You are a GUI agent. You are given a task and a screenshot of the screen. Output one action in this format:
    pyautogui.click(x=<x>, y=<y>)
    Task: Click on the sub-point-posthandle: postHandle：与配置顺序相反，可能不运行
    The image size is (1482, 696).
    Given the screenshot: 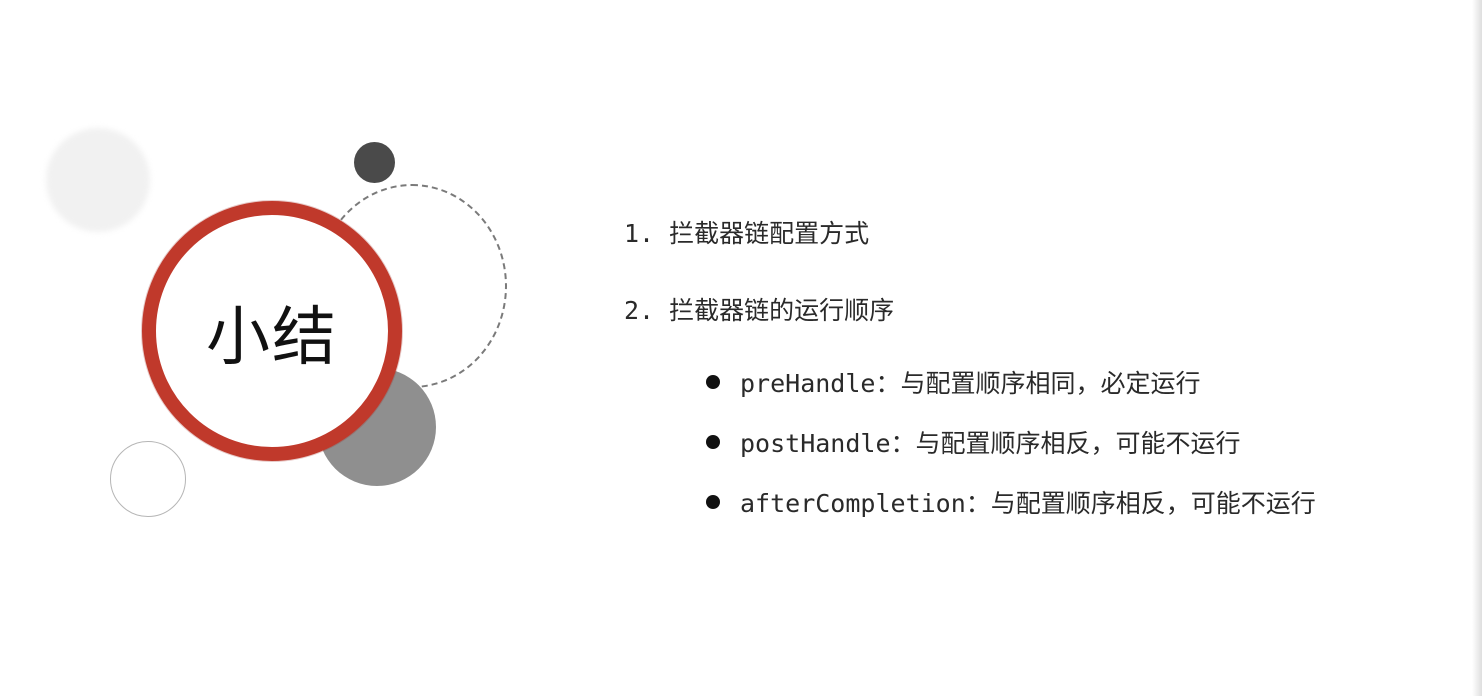 What is the action you would take?
    pyautogui.click(x=1011, y=442)
    